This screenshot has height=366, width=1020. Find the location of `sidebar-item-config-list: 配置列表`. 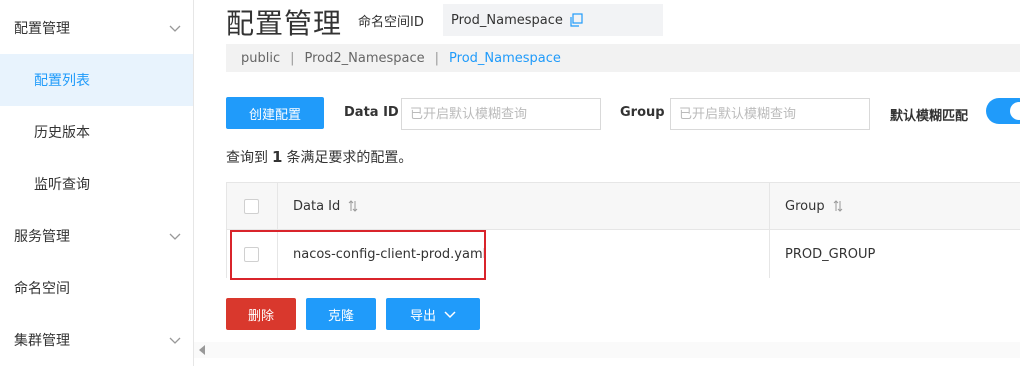

sidebar-item-config-list: 配置列表 is located at coordinates (96, 80).